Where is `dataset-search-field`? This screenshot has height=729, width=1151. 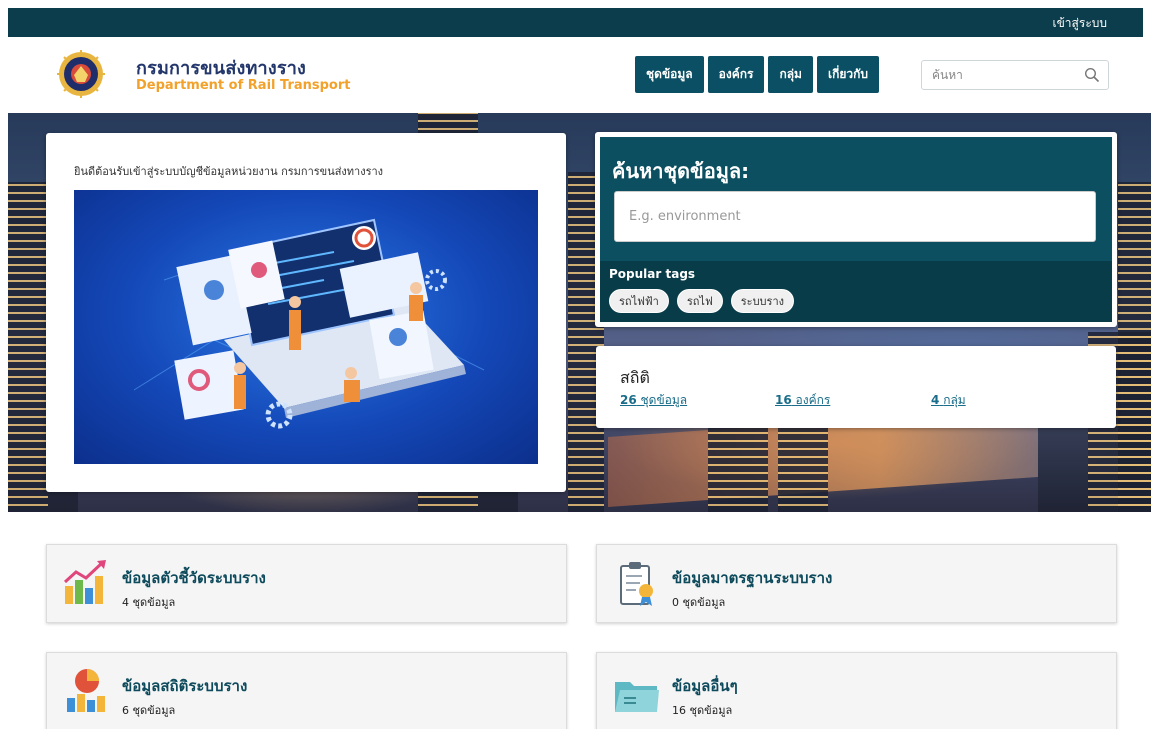 dataset-search-field is located at coordinates (855, 216).